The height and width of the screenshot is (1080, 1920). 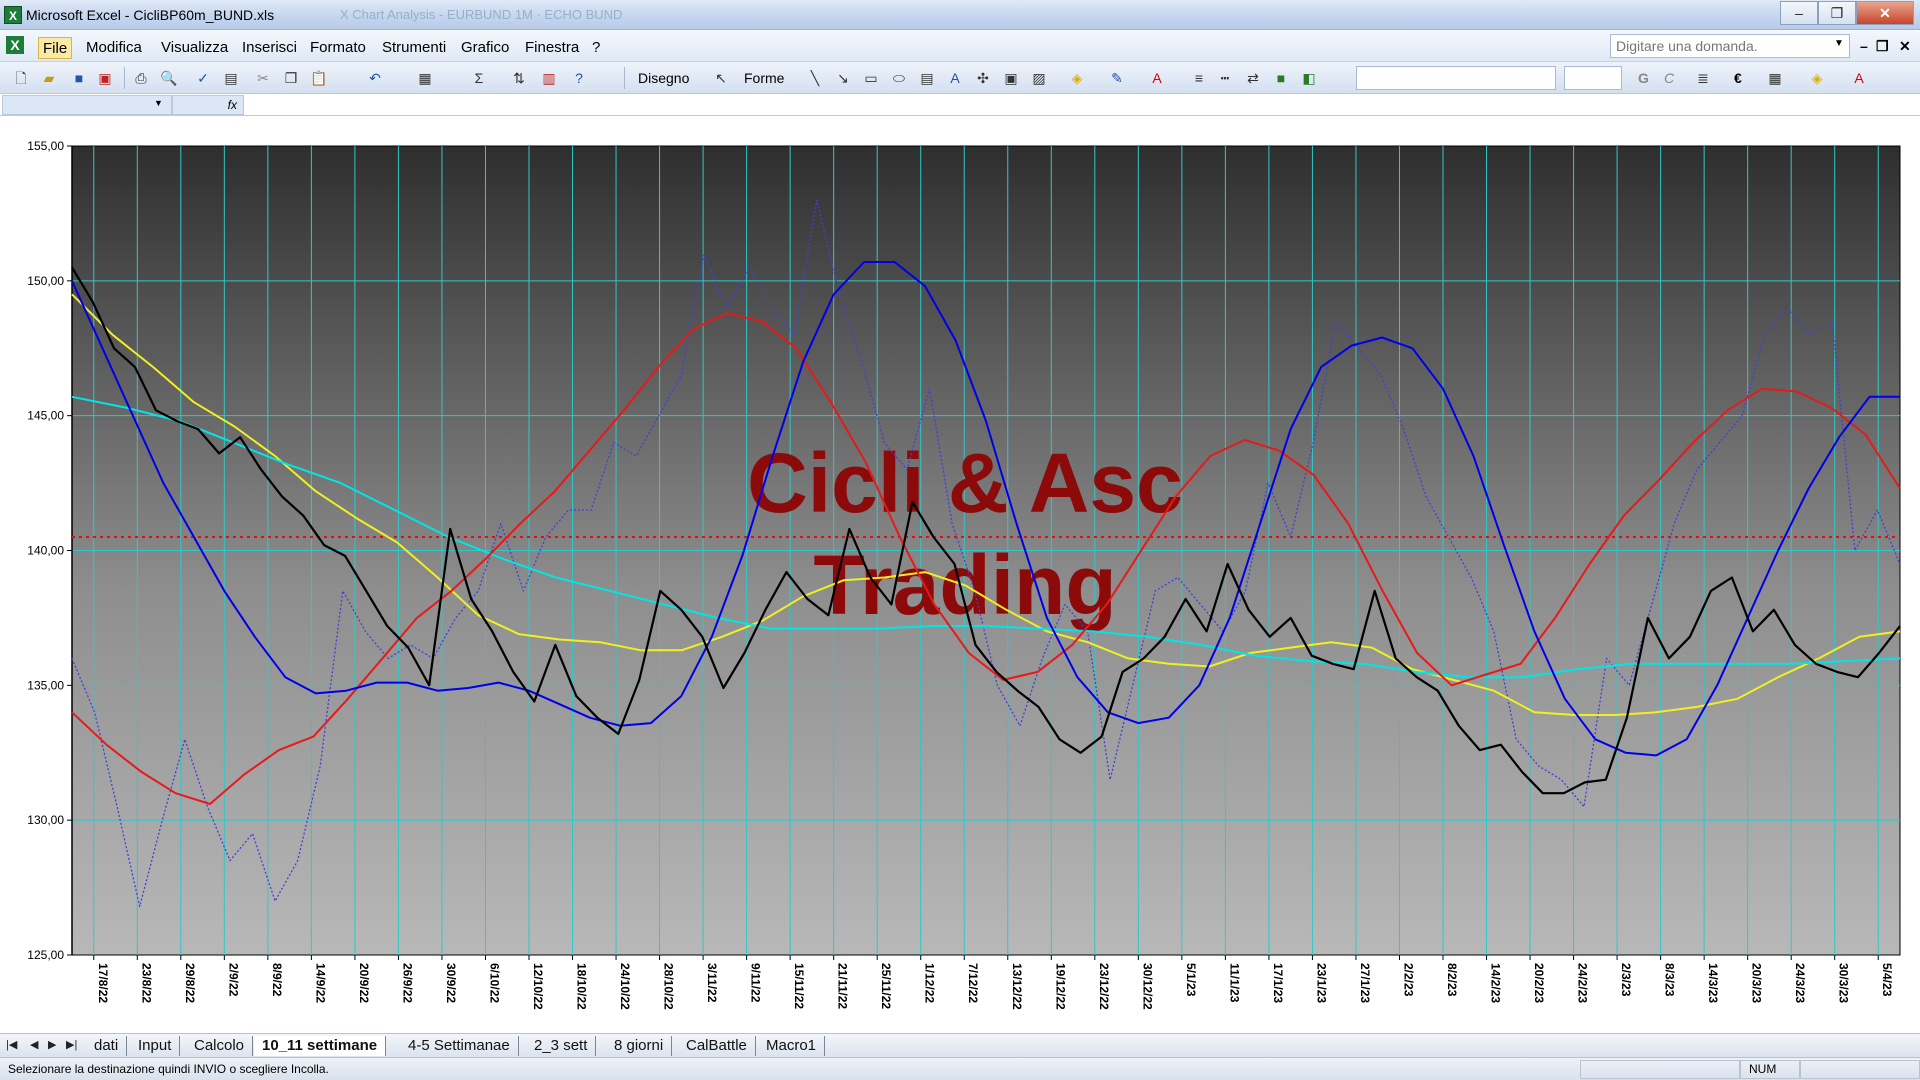 I want to click on line-style-icon: ≡, so click(x=1199, y=78).